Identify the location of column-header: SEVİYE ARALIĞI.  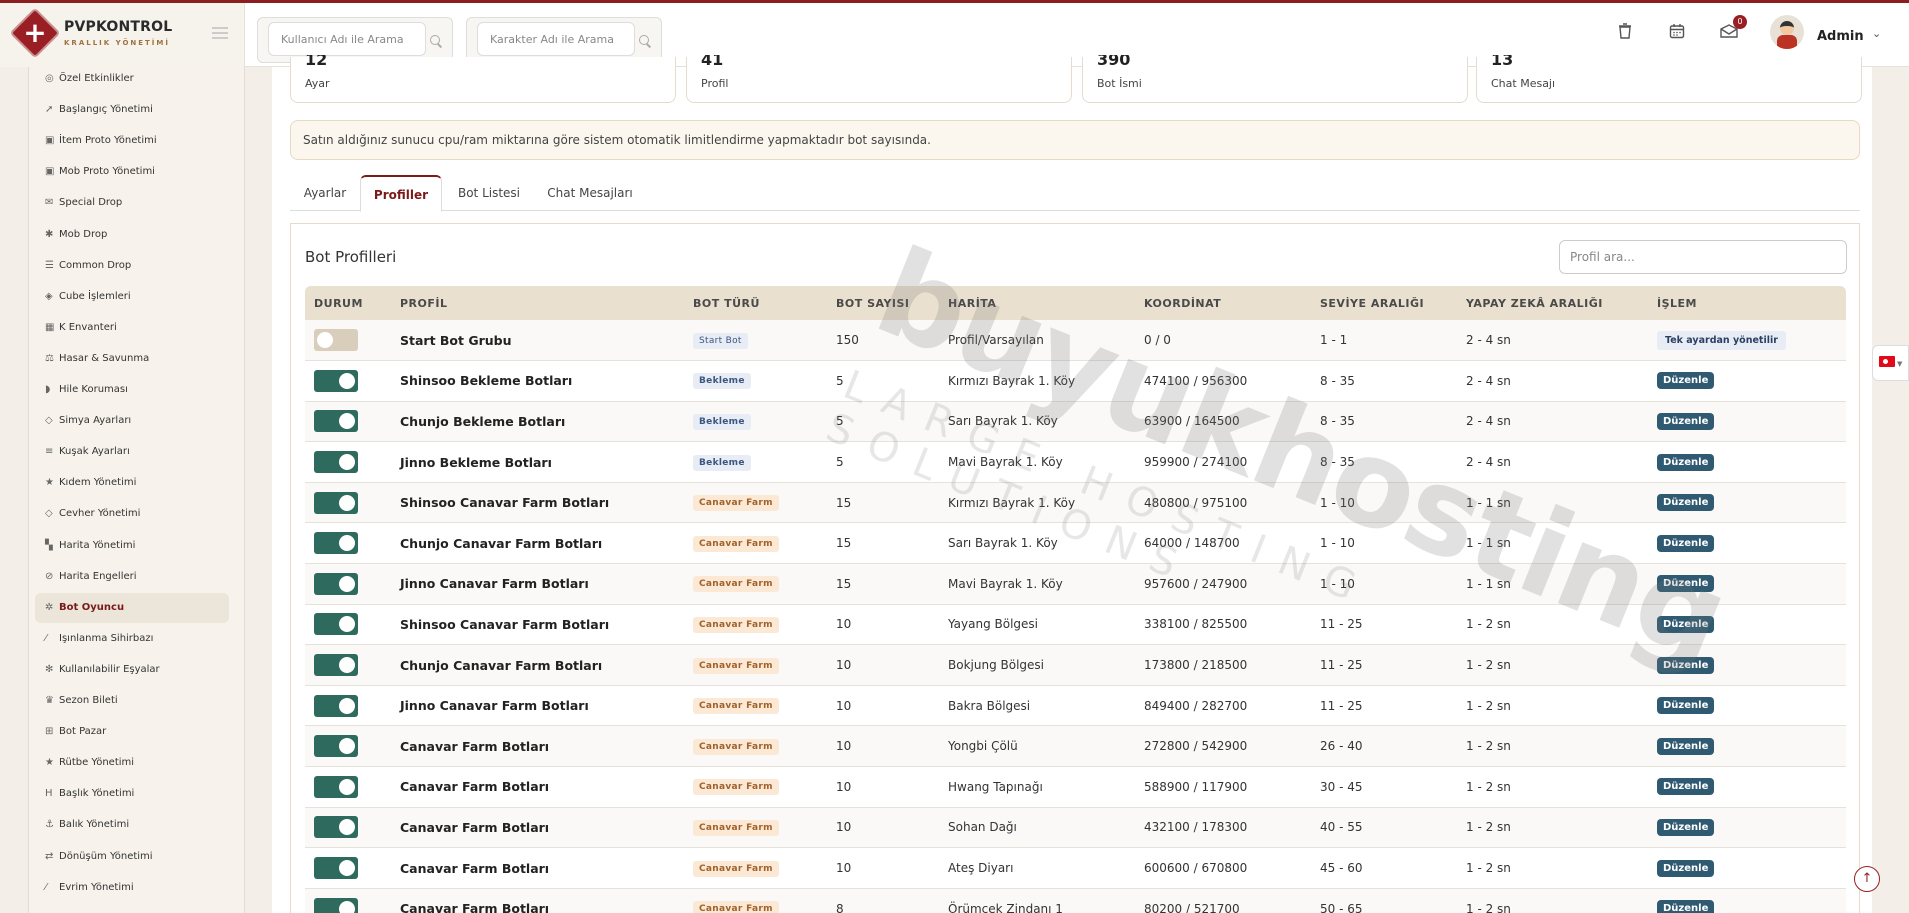
(1384, 303).